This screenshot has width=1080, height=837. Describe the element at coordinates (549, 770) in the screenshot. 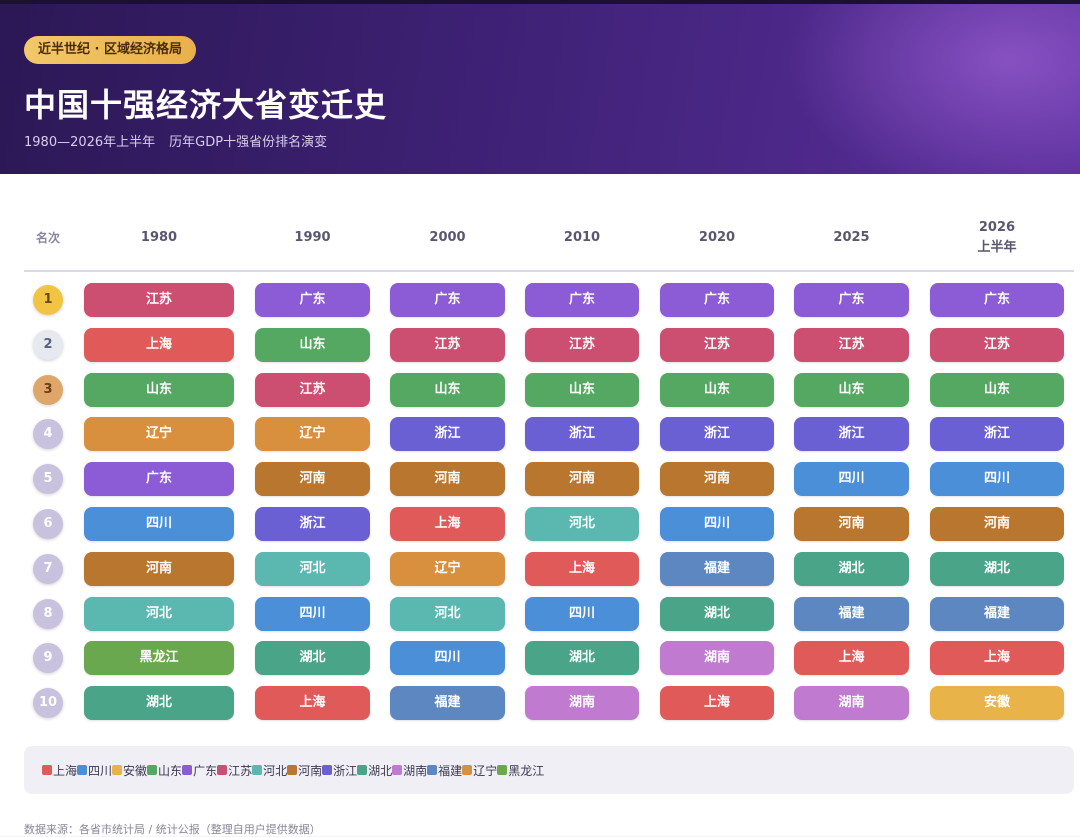

I see `legend-box: 上海 四川 安徽 山东 广东 江苏 河北 河南 浙江 湖北 湖南 福建 辽宁 黑龙江` at that location.